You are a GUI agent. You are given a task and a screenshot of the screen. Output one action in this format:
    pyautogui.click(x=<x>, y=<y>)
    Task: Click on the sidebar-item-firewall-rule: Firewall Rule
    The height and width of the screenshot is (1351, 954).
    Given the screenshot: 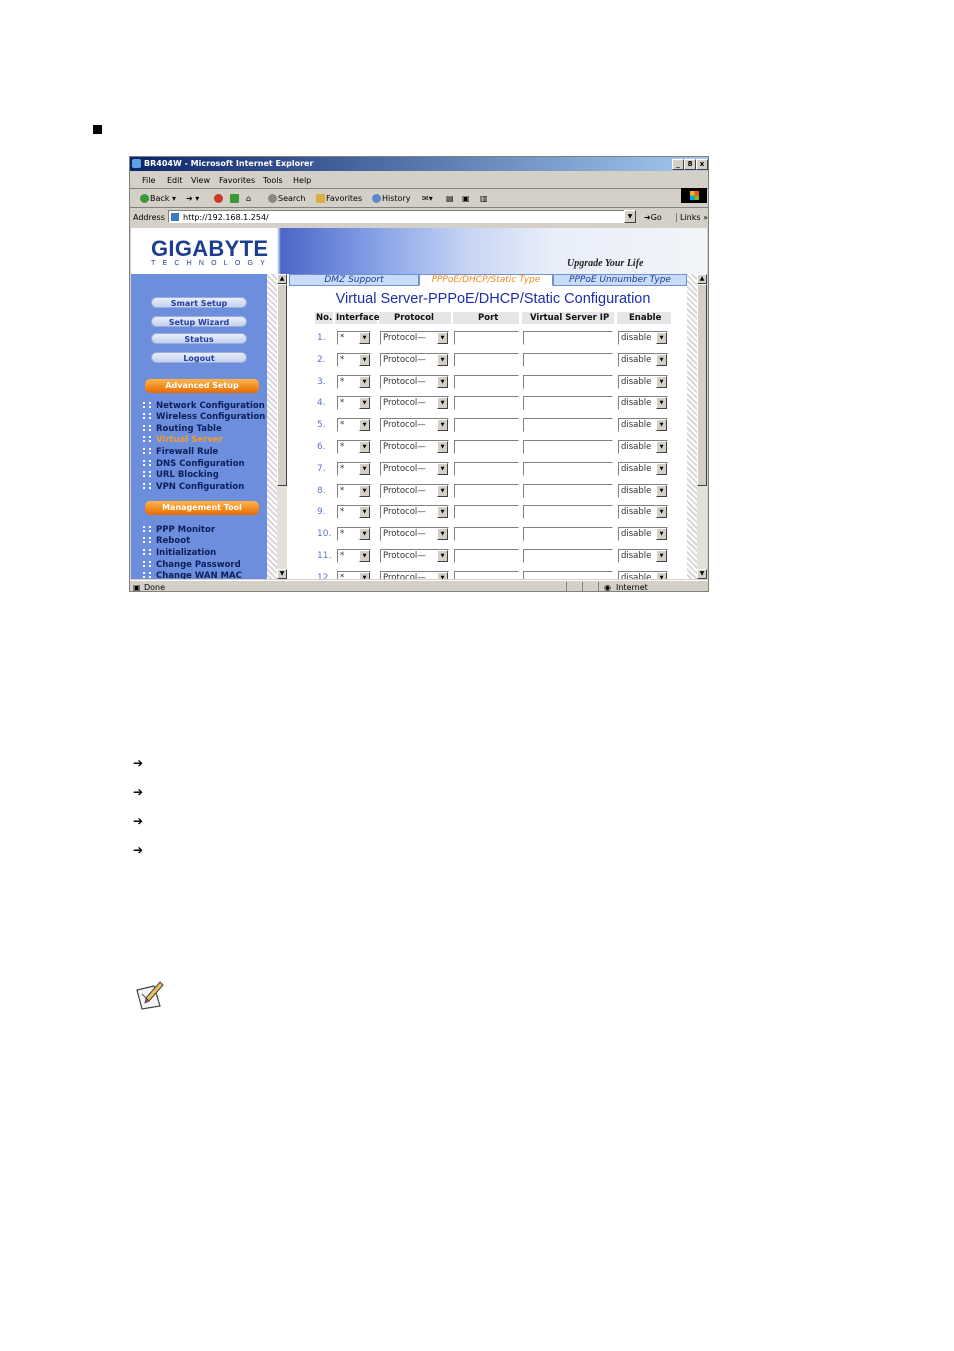 What is the action you would take?
    pyautogui.click(x=180, y=452)
    